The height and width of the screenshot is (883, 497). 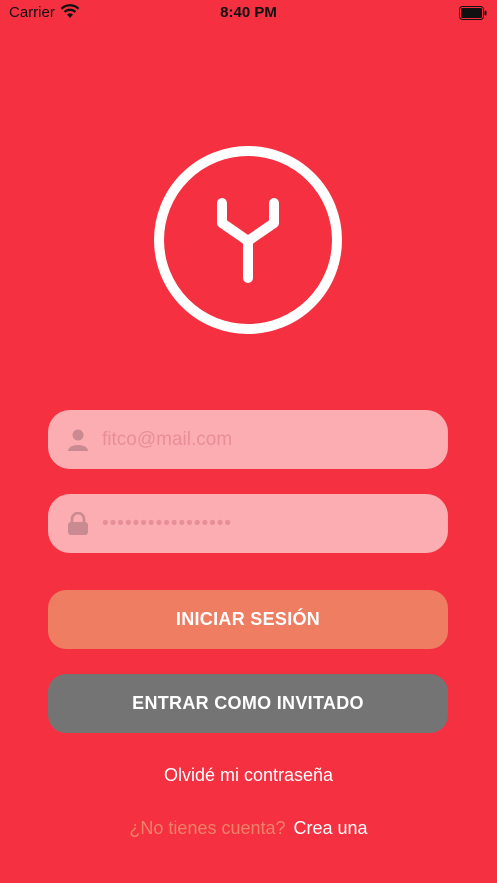 What do you see at coordinates (78, 523) in the screenshot?
I see `lock-icon` at bounding box center [78, 523].